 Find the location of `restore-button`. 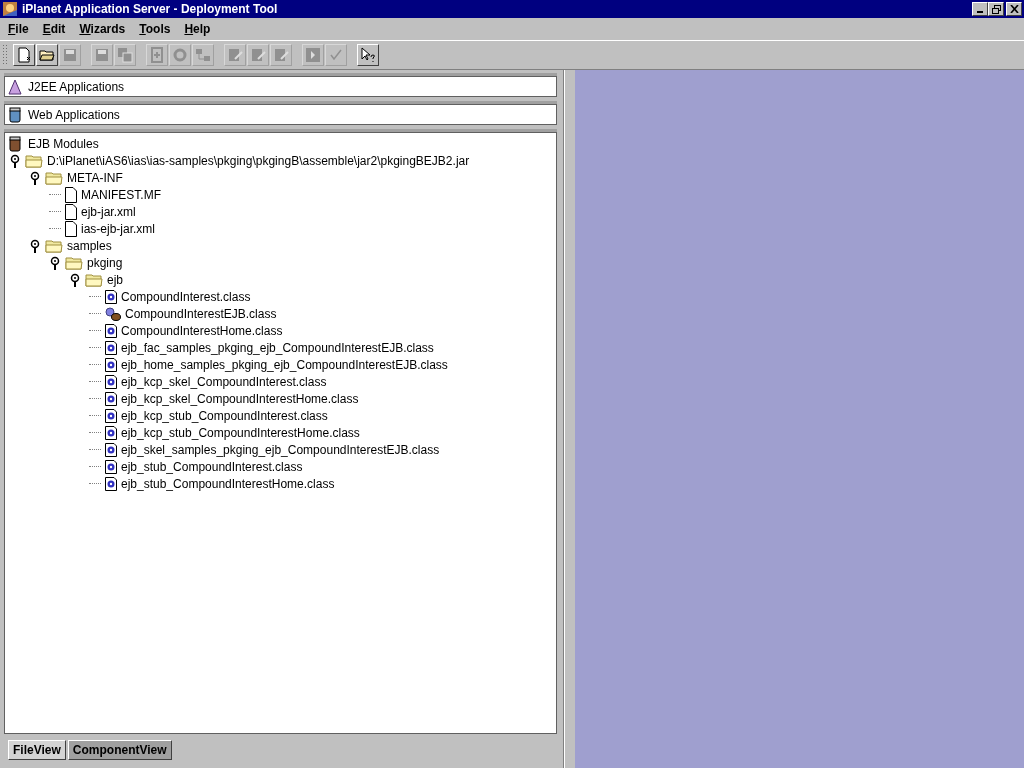

restore-button is located at coordinates (996, 9).